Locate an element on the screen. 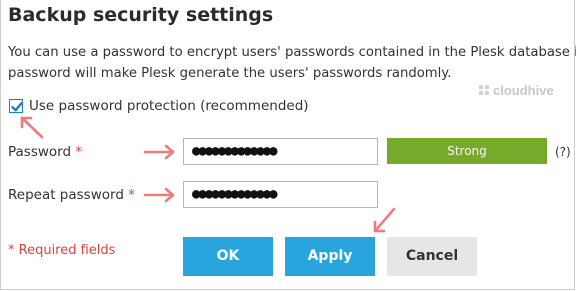 The width and height of the screenshot is (576, 291). watermark: cloudhive is located at coordinates (516, 90).